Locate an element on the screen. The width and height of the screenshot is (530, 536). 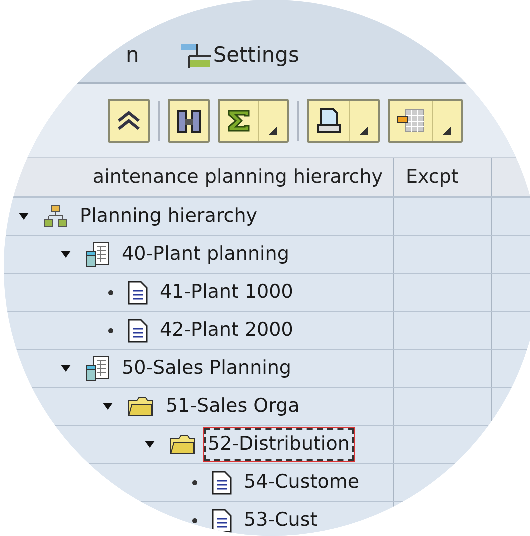
hierarchy-icon is located at coordinates (56, 216).